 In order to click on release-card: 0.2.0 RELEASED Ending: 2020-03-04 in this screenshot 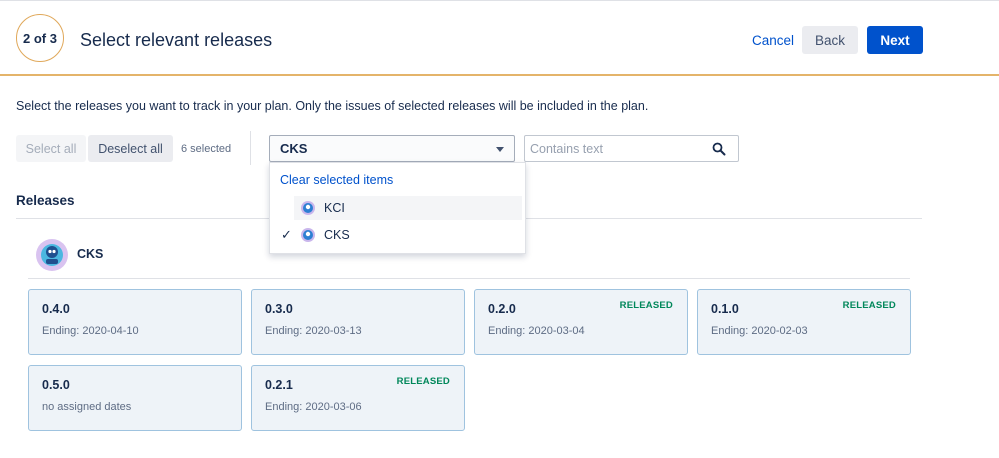, I will do `click(581, 322)`.